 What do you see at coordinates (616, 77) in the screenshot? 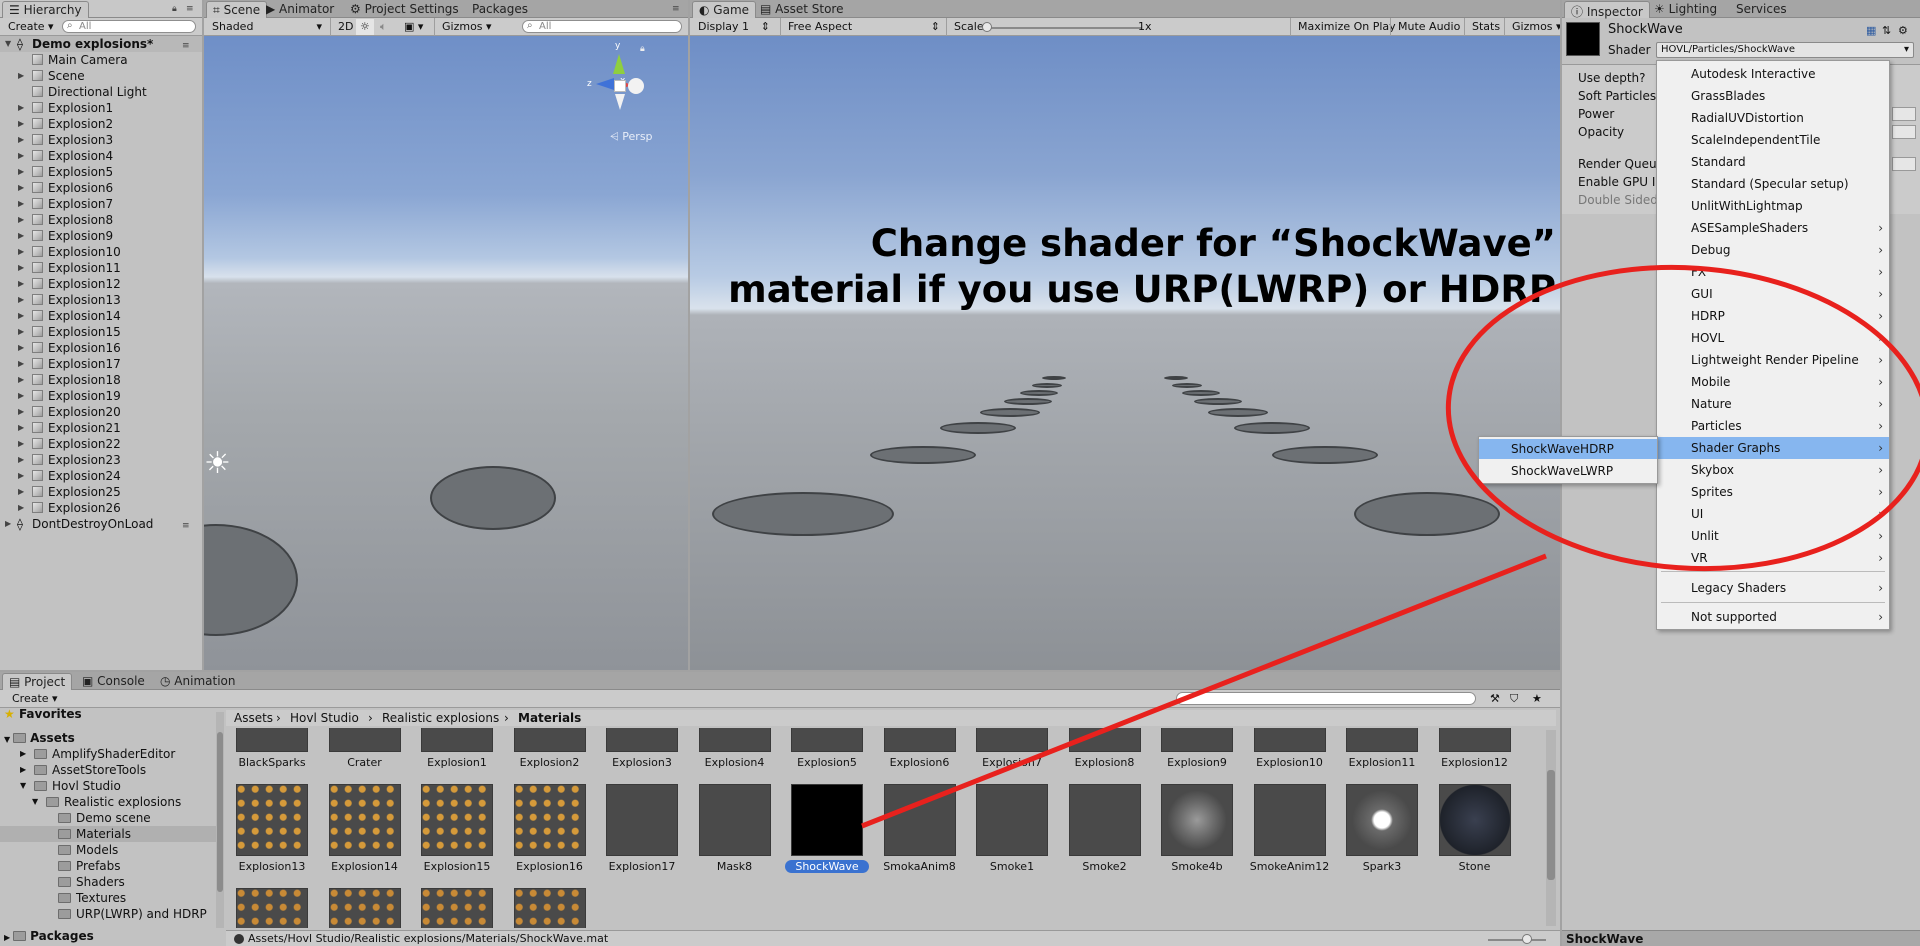
I see `orientation-gizmo: y z x 🔒︎` at bounding box center [616, 77].